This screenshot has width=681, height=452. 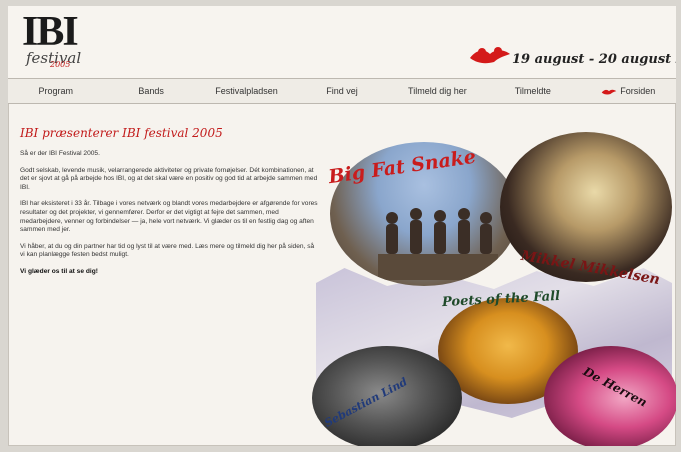 What do you see at coordinates (121, 133) in the screenshot?
I see `page-title: IBI præsenterer IBI festival 2005` at bounding box center [121, 133].